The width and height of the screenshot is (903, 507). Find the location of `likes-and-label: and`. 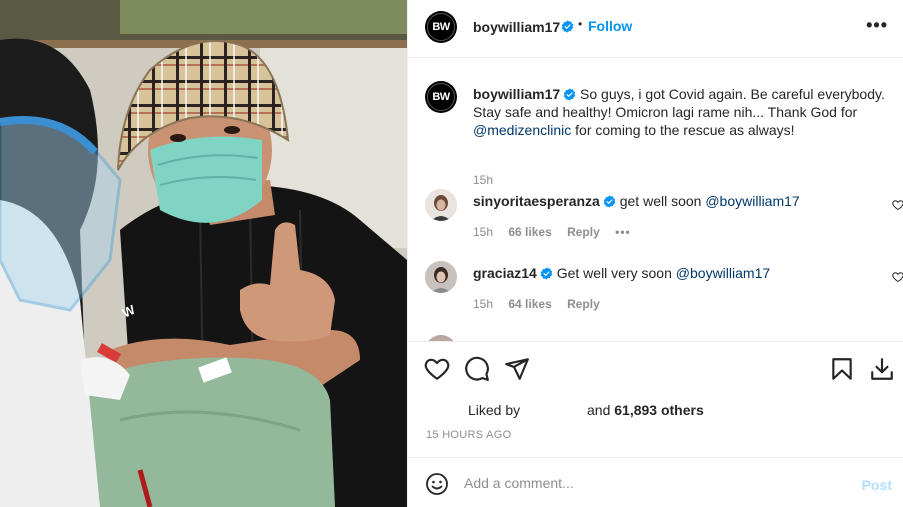

likes-and-label: and is located at coordinates (599, 410).